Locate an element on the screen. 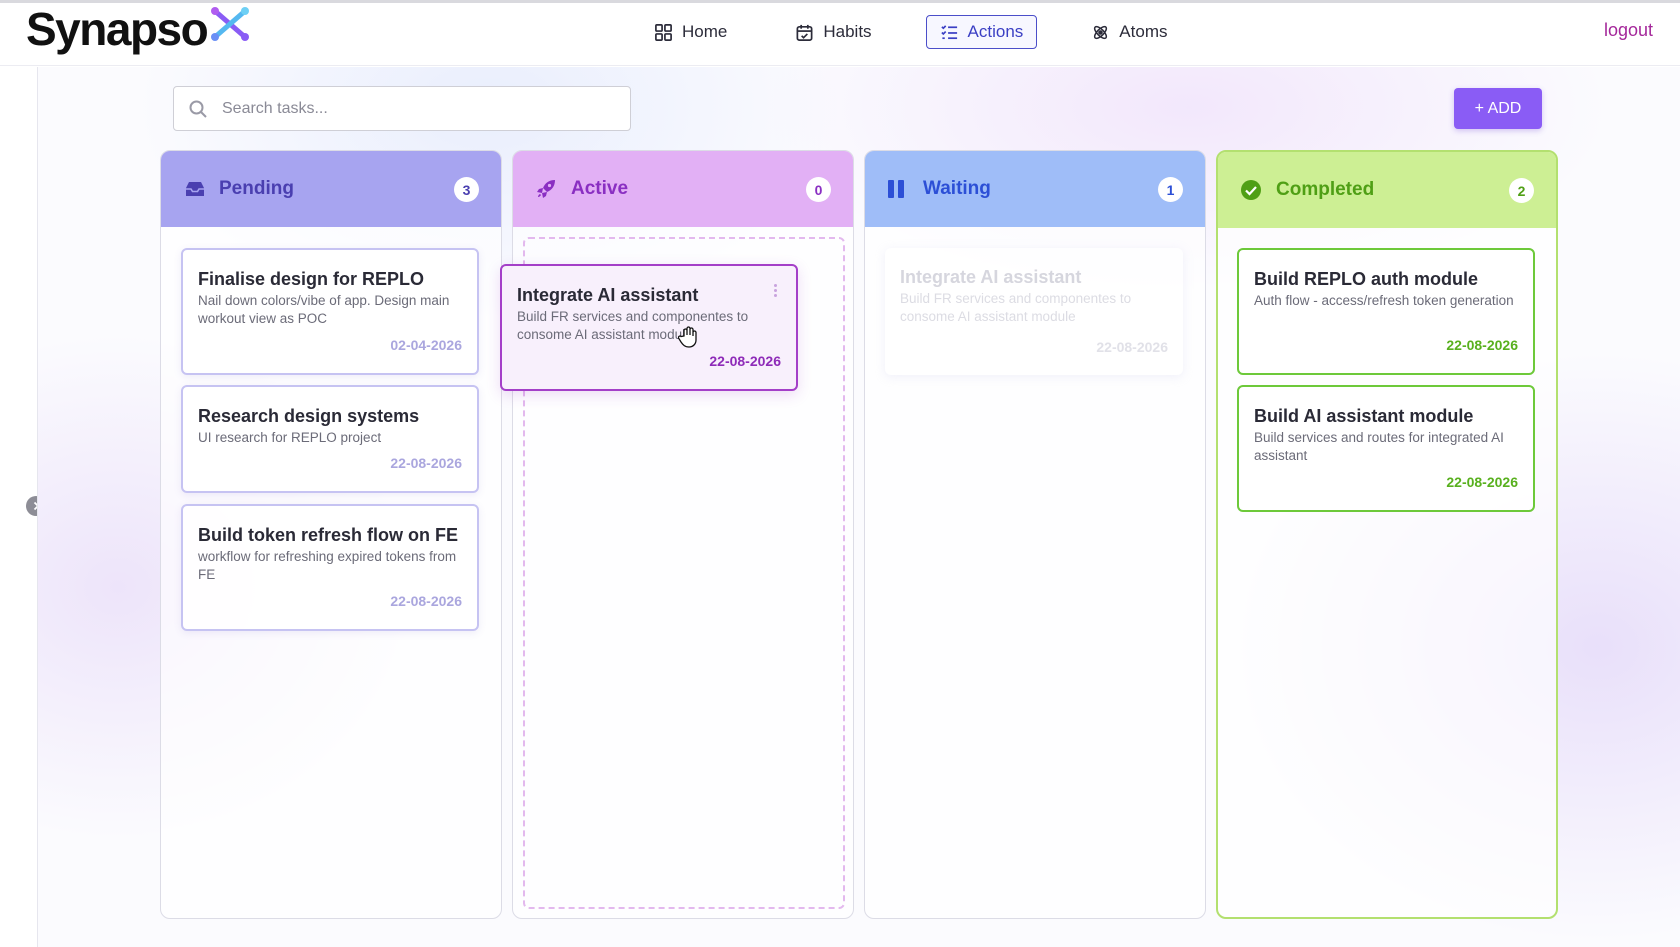 The width and height of the screenshot is (1680, 947). nav-home: Home is located at coordinates (690, 32).